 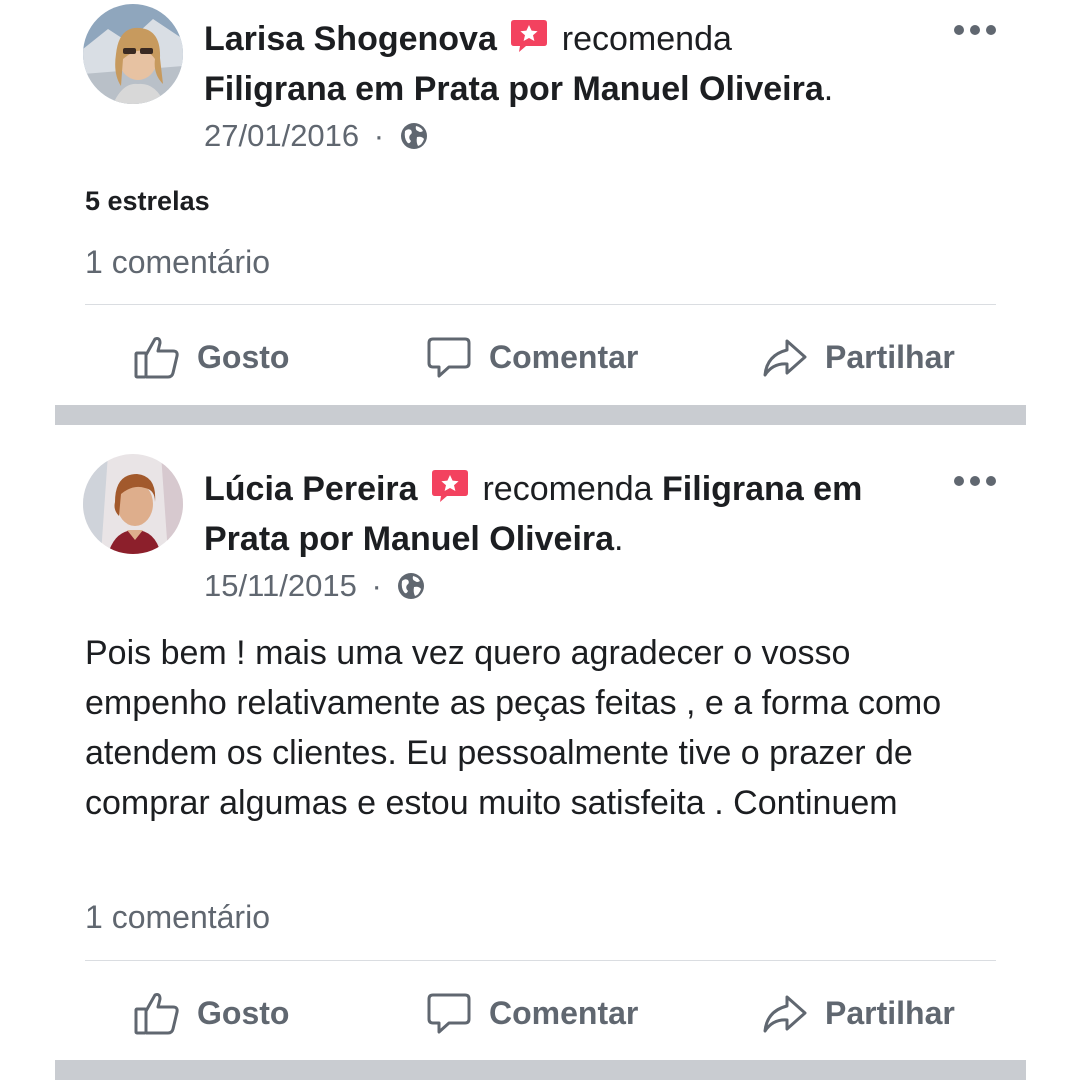 I want to click on post-meta: 15/11/2015 ·, so click(x=315, y=586).